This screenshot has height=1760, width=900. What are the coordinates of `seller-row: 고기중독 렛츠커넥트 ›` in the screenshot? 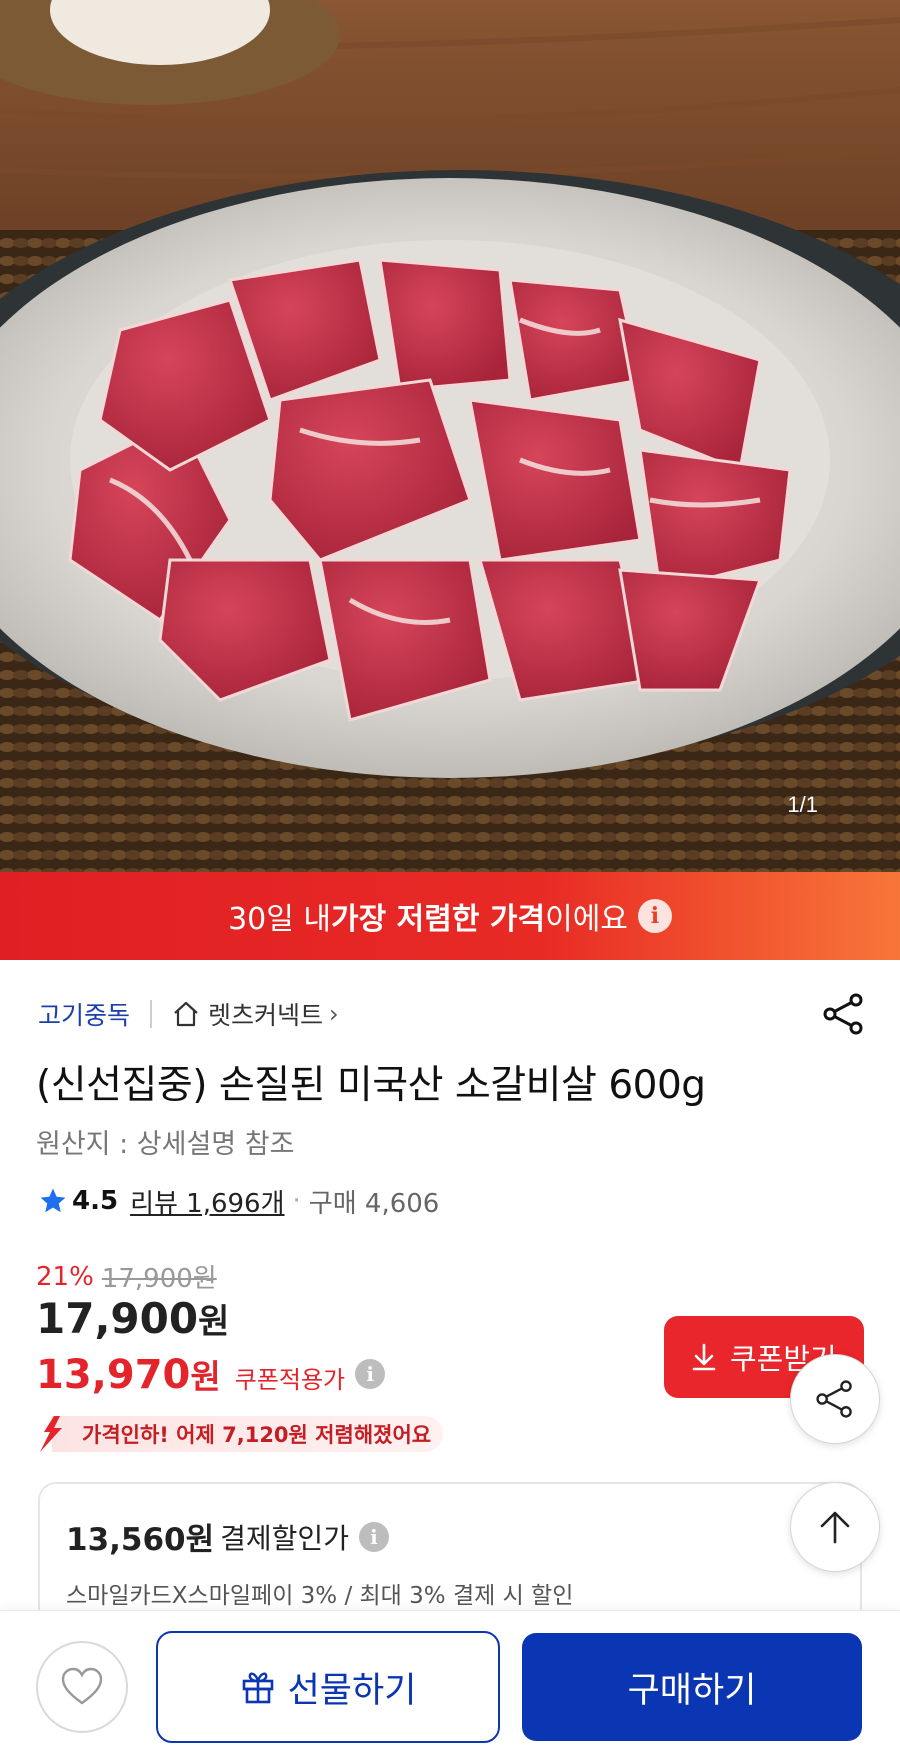 It's located at (188, 1014).